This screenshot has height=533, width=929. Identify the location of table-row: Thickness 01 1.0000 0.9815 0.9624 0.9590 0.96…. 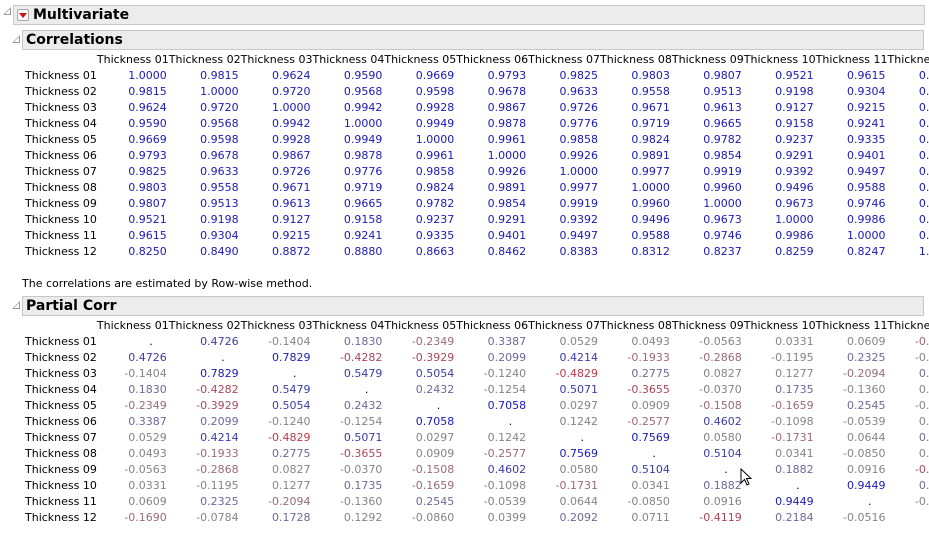
(477, 76).